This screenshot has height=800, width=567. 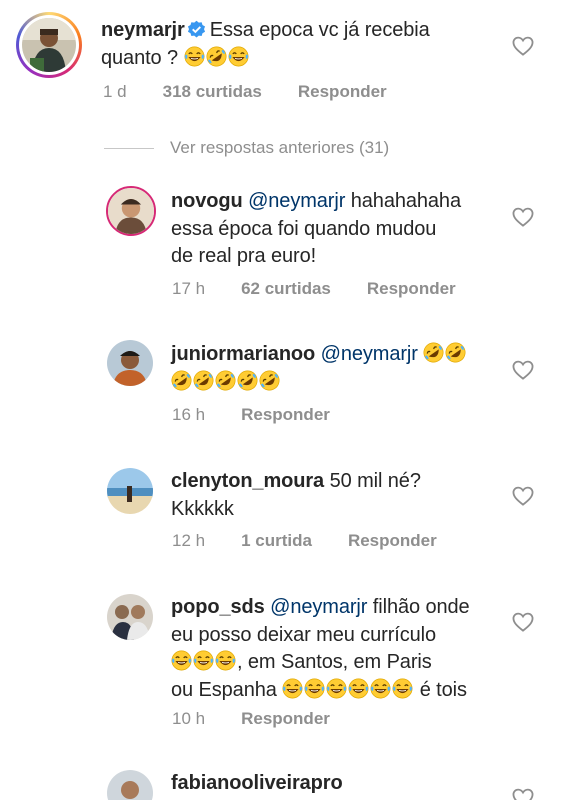 What do you see at coordinates (244, 256) in the screenshot?
I see `comment-body-3: de real pra euro!` at bounding box center [244, 256].